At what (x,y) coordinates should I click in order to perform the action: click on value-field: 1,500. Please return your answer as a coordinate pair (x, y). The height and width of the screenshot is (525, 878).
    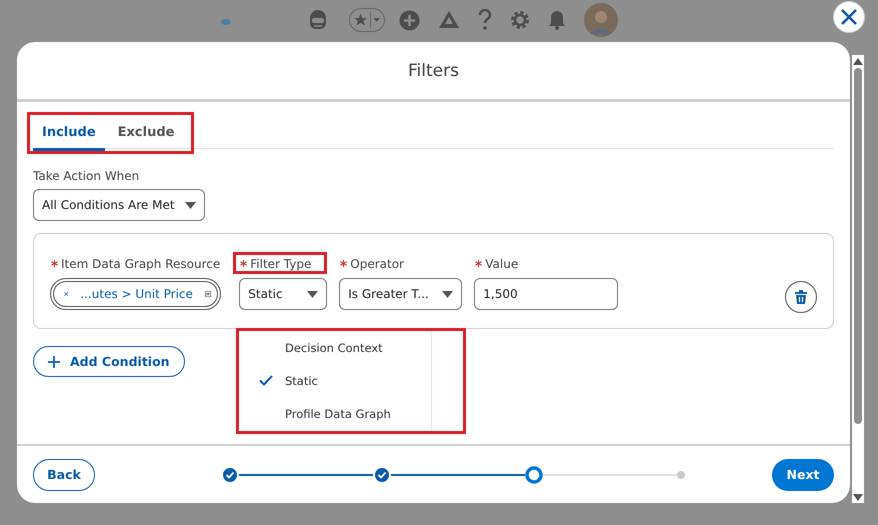
    Looking at the image, I should click on (546, 294).